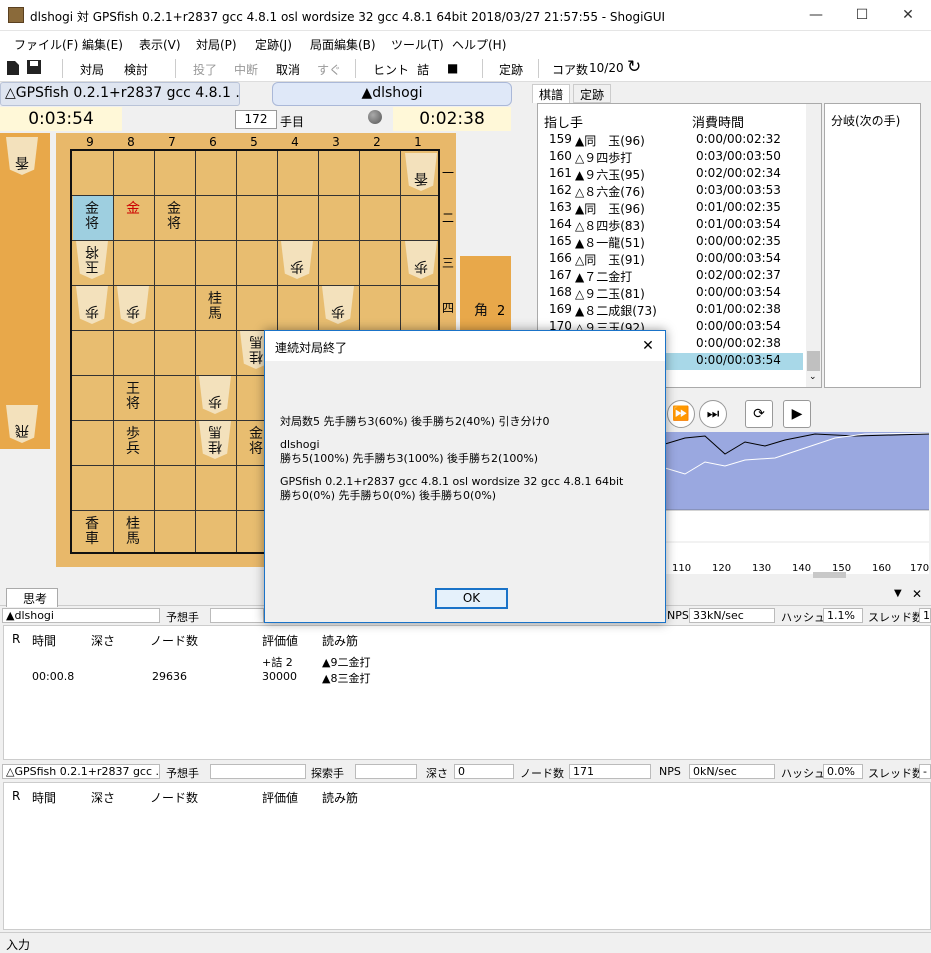 Image resolution: width=931 pixels, height=953 pixels. I want to click on save-icon, so click(34, 67).